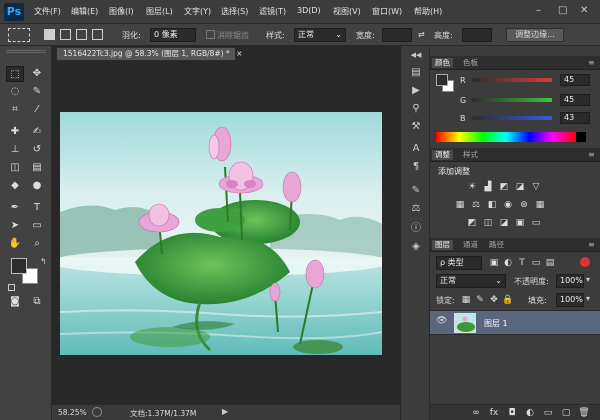  I want to click on channel-g-slider, so click(512, 100).